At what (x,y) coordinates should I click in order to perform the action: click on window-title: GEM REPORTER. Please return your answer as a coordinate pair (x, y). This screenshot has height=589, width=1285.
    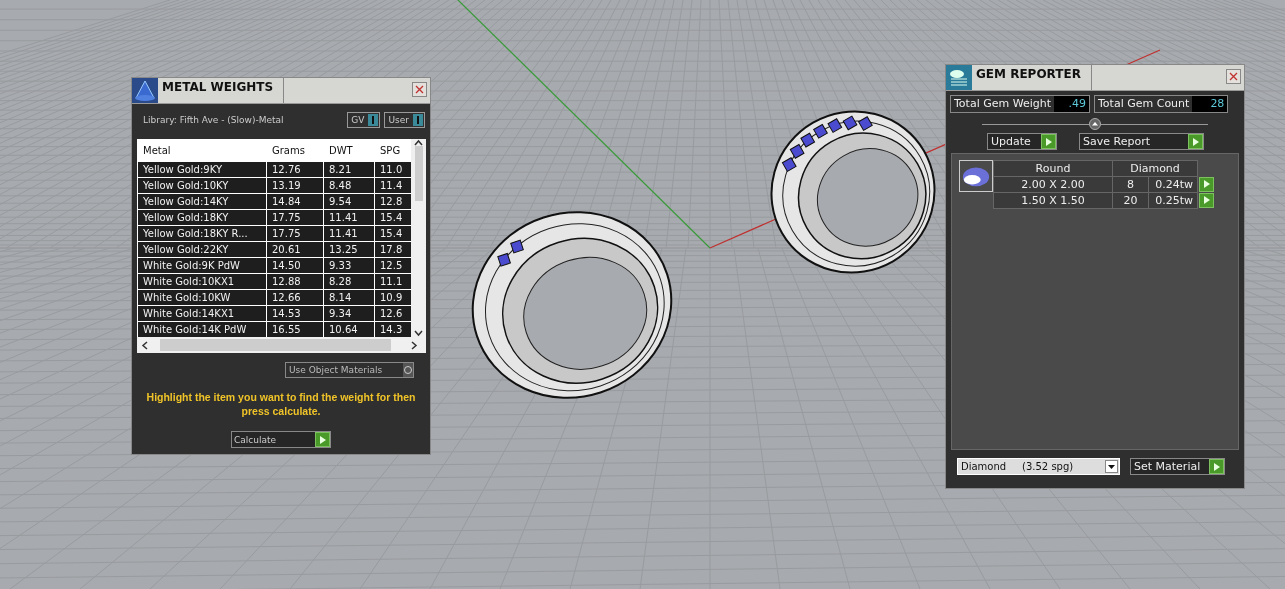
    Looking at the image, I should click on (1032, 77).